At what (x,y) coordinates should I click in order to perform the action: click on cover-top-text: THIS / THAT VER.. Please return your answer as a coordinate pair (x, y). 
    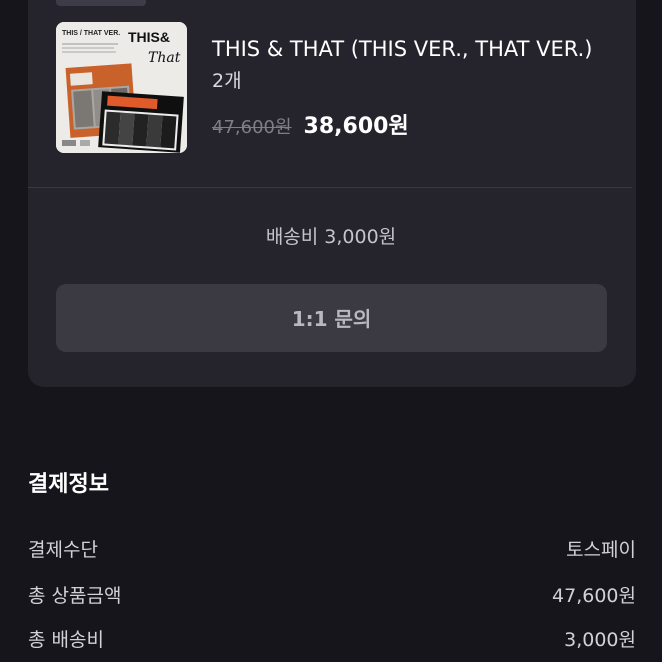
    Looking at the image, I should click on (91, 33).